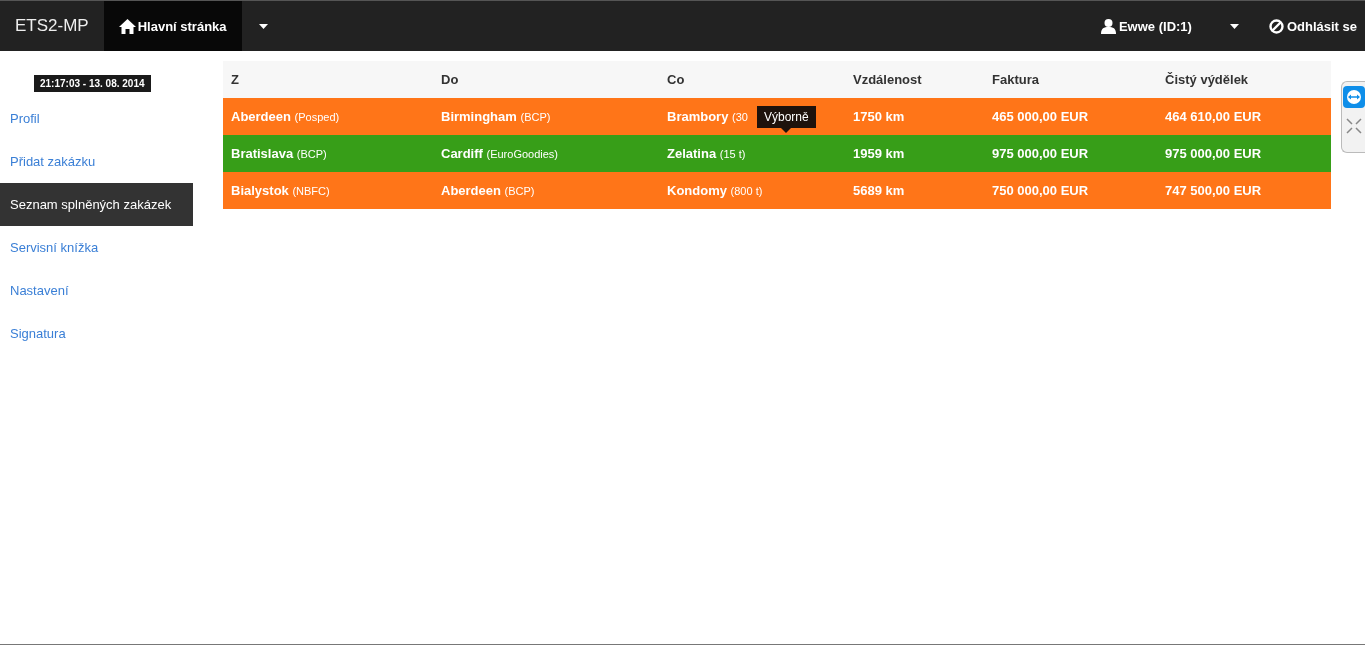 This screenshot has width=1365, height=645. Describe the element at coordinates (786, 119) in the screenshot. I see `tooltip: Výborně` at that location.